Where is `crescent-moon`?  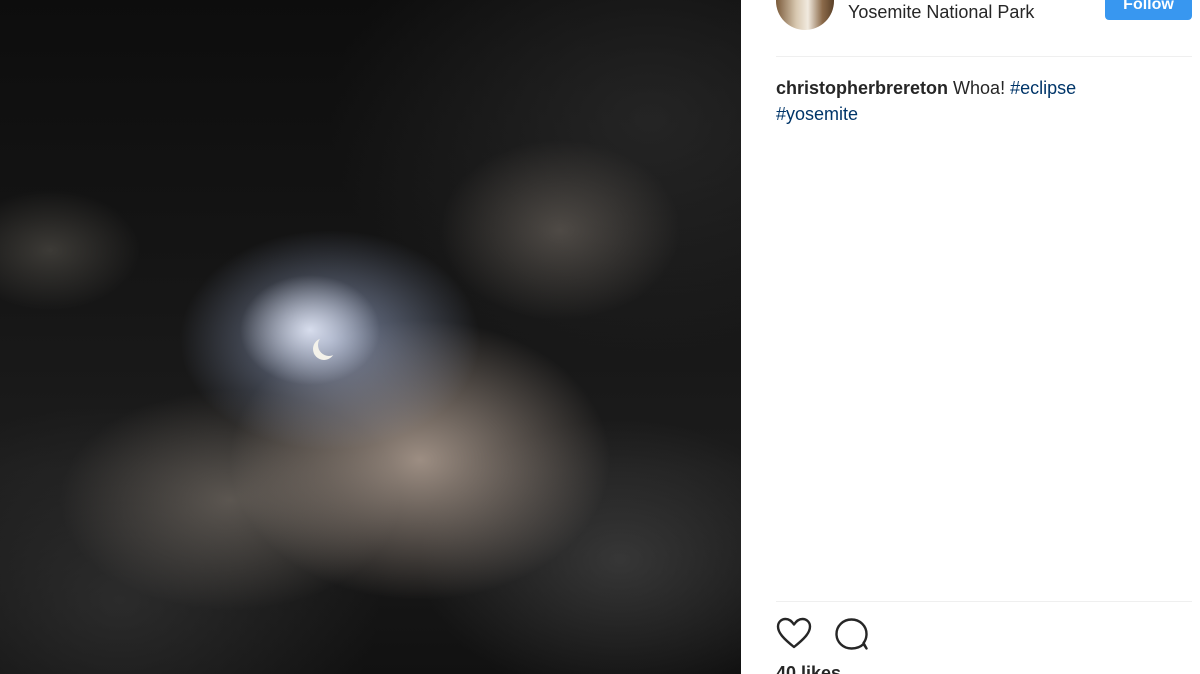 crescent-moon is located at coordinates (329, 345).